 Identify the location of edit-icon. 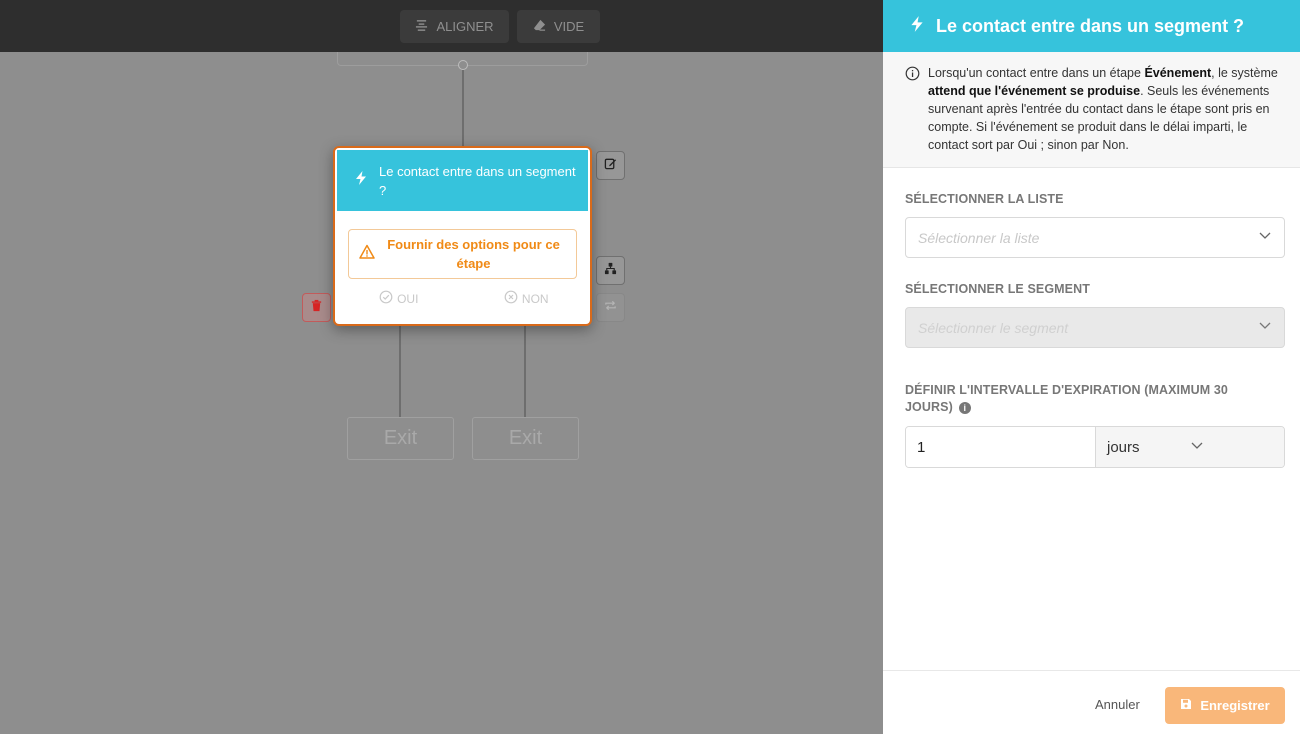
(610, 166).